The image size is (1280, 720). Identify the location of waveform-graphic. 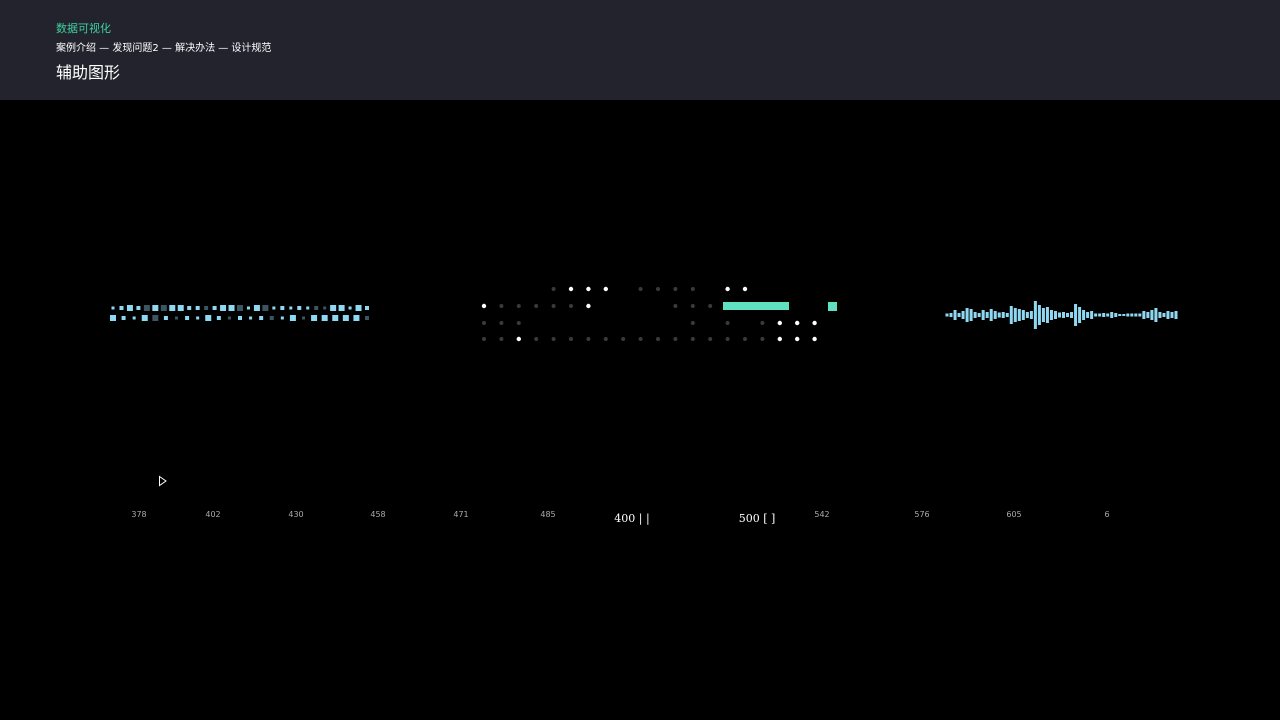
(1061, 315).